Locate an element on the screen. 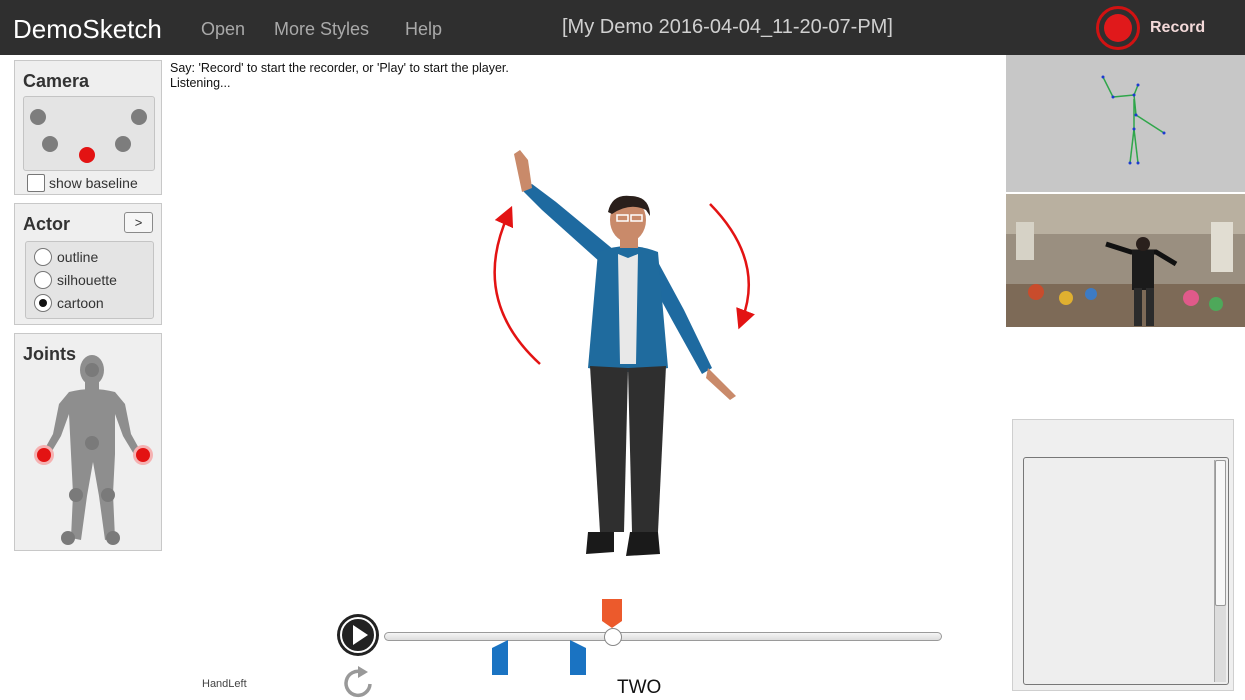 This screenshot has height=700, width=1245. joint-foot-right is located at coordinates (113, 538).